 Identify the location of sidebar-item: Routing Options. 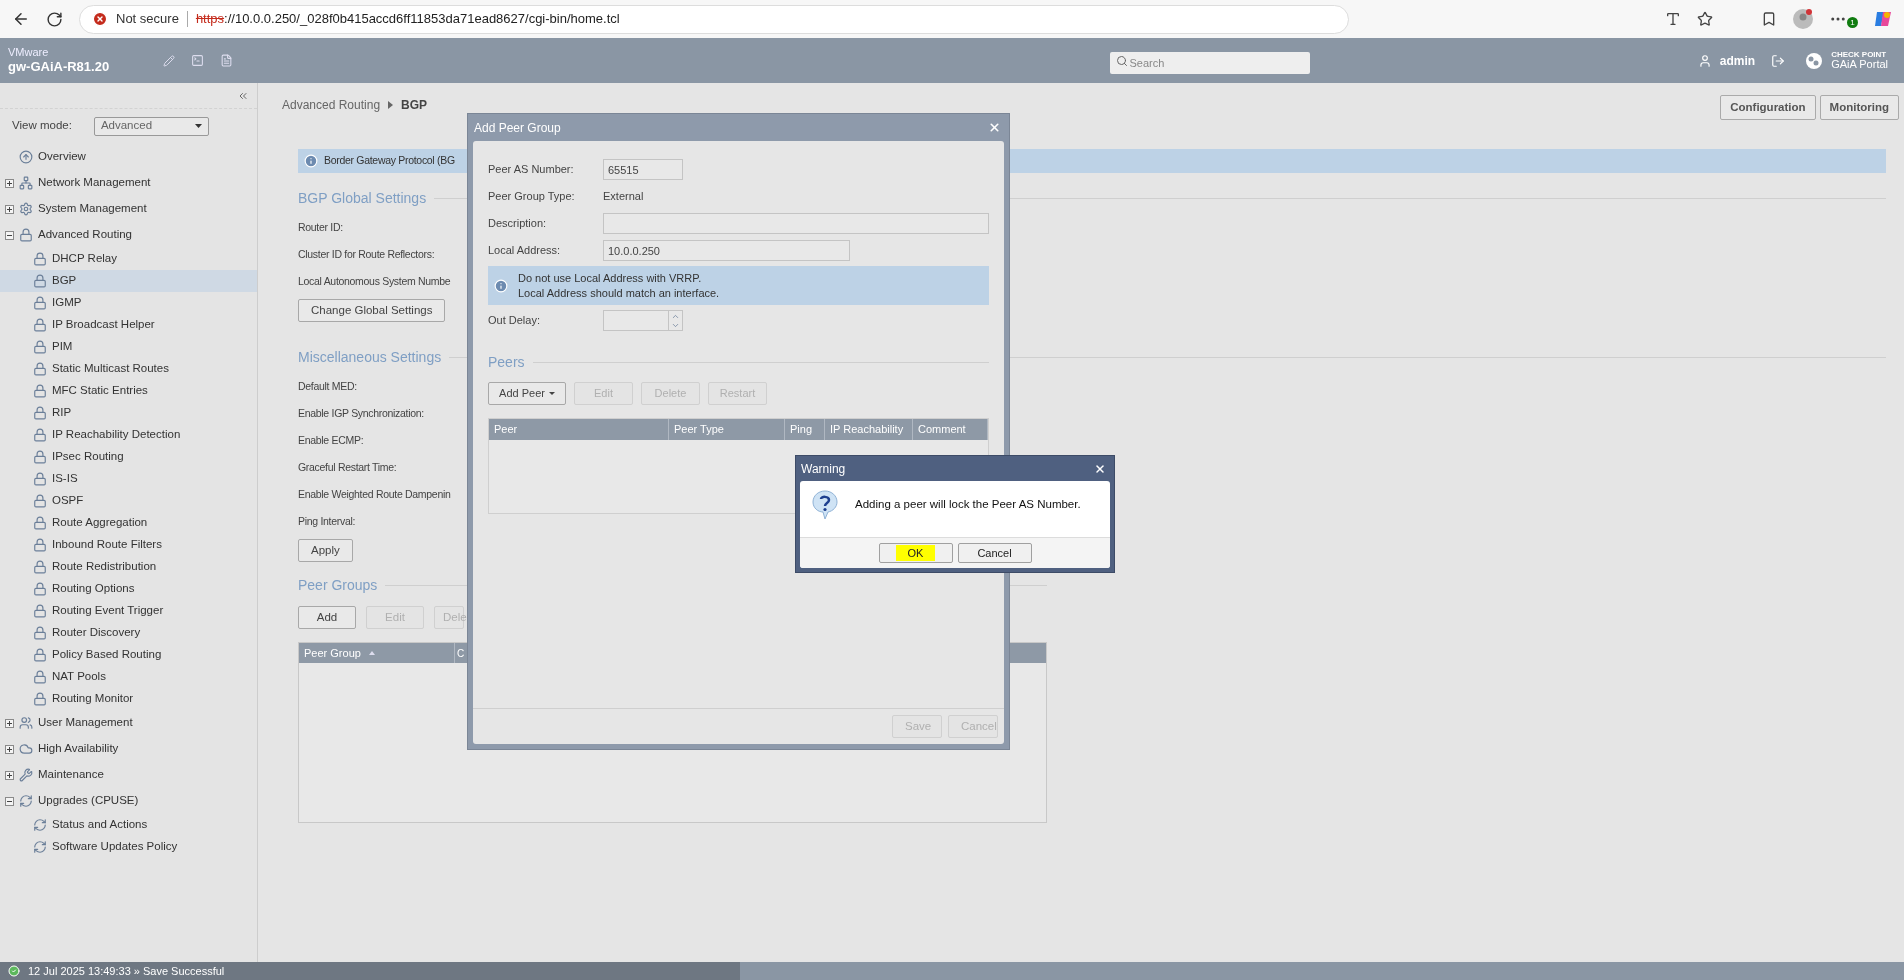
(128, 589).